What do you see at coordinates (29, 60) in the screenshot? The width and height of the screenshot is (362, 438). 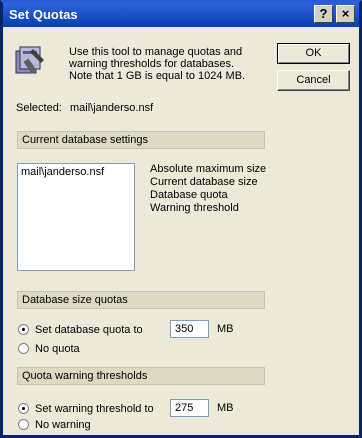 I see `quota-tool-icon` at bounding box center [29, 60].